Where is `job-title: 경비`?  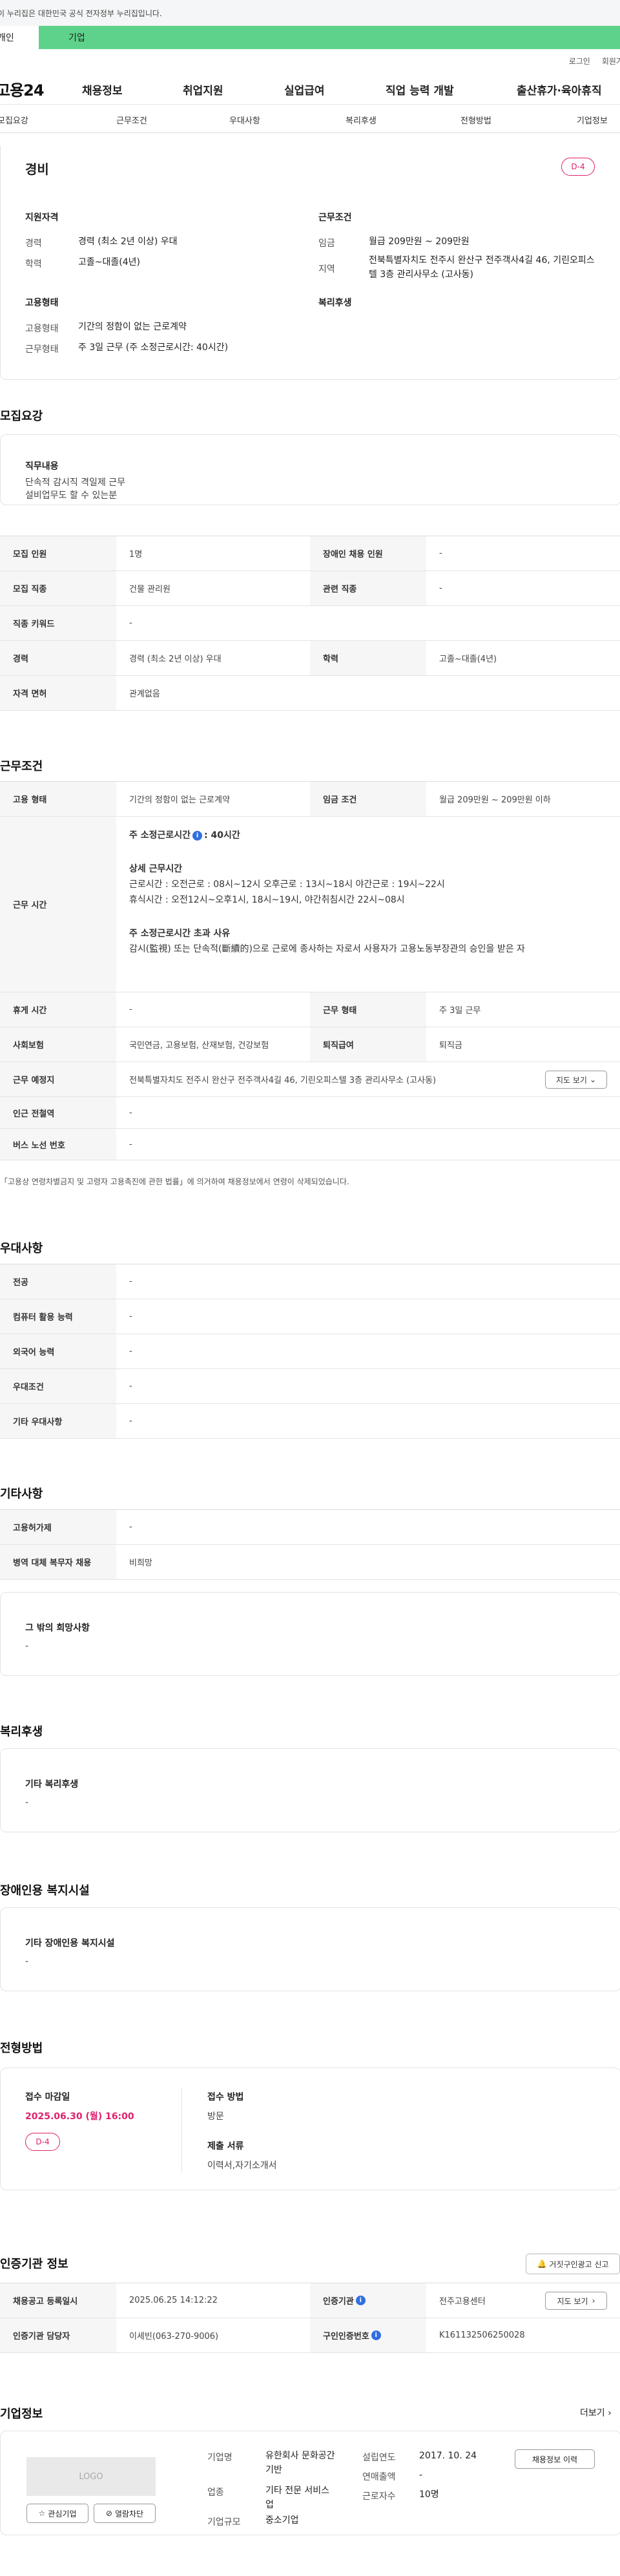
job-title: 경비 is located at coordinates (37, 169).